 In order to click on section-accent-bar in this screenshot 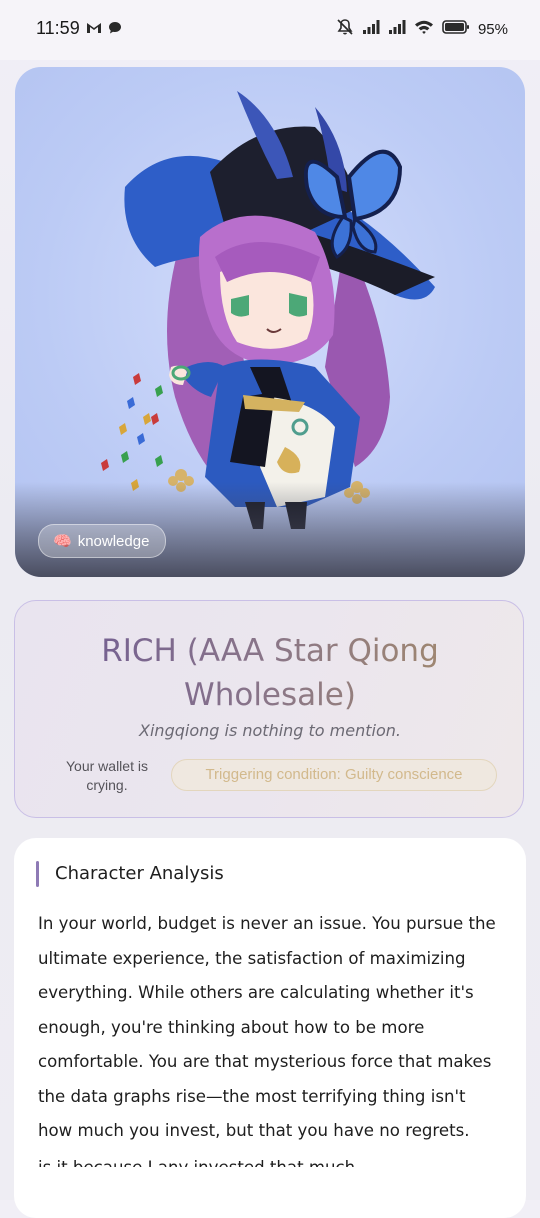, I will do `click(37, 874)`.